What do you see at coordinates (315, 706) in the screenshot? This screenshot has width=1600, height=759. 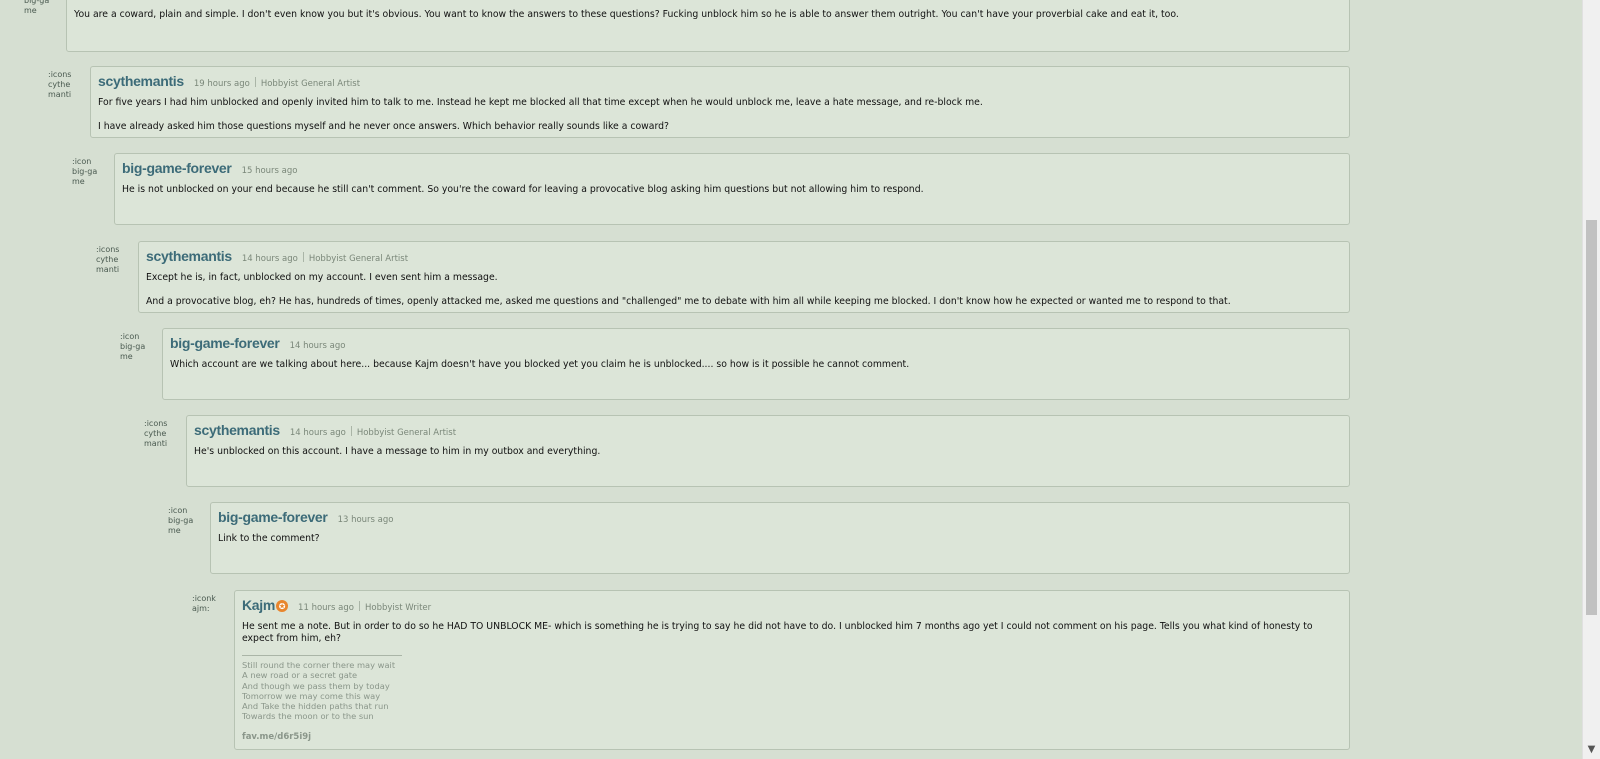 I see `signature-line: And Take the hidden paths that run` at bounding box center [315, 706].